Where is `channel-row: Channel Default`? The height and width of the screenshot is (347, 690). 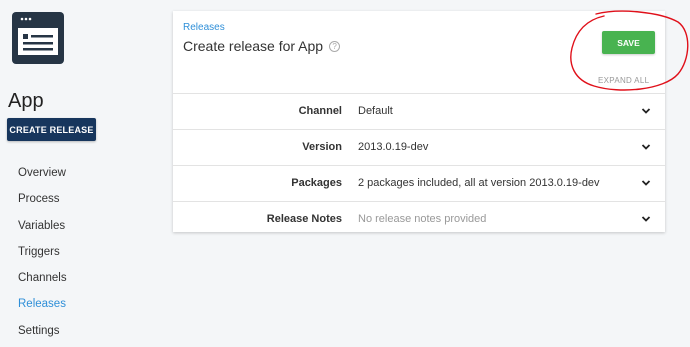
channel-row: Channel Default is located at coordinates (419, 111).